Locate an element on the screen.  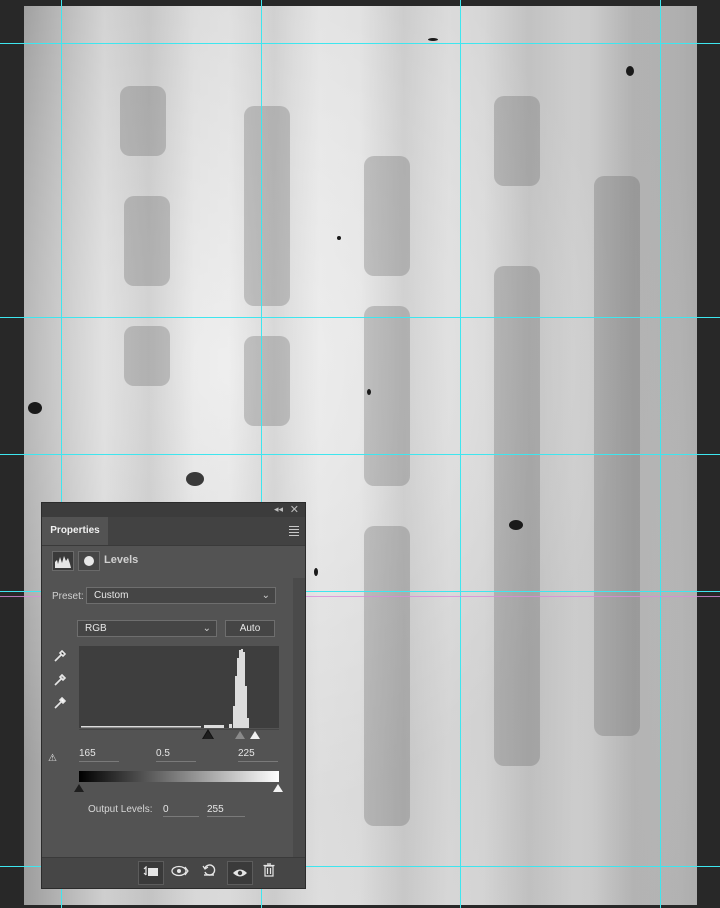
view-previous-state-icon is located at coordinates (180, 873).